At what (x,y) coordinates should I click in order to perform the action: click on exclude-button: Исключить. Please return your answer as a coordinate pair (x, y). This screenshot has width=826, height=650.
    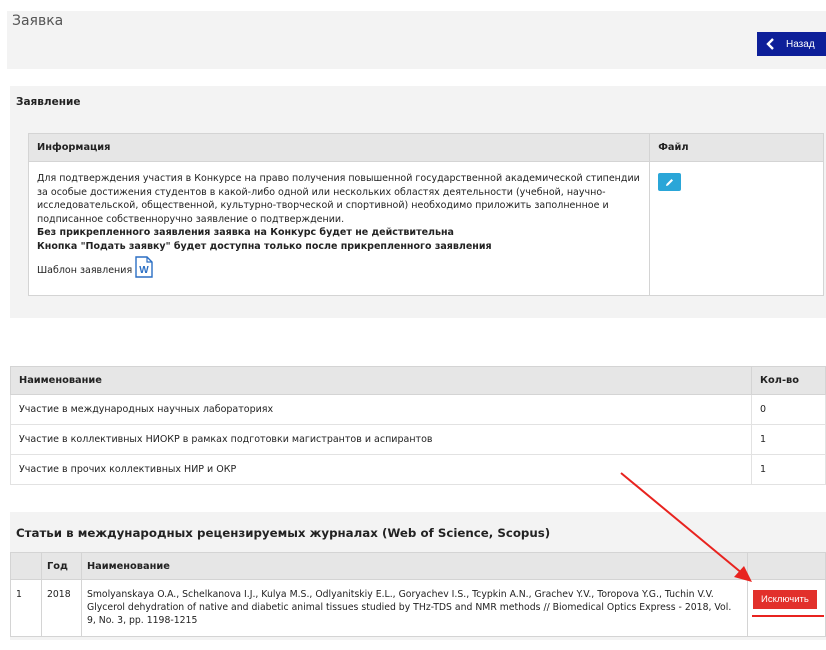
    Looking at the image, I should click on (784, 599).